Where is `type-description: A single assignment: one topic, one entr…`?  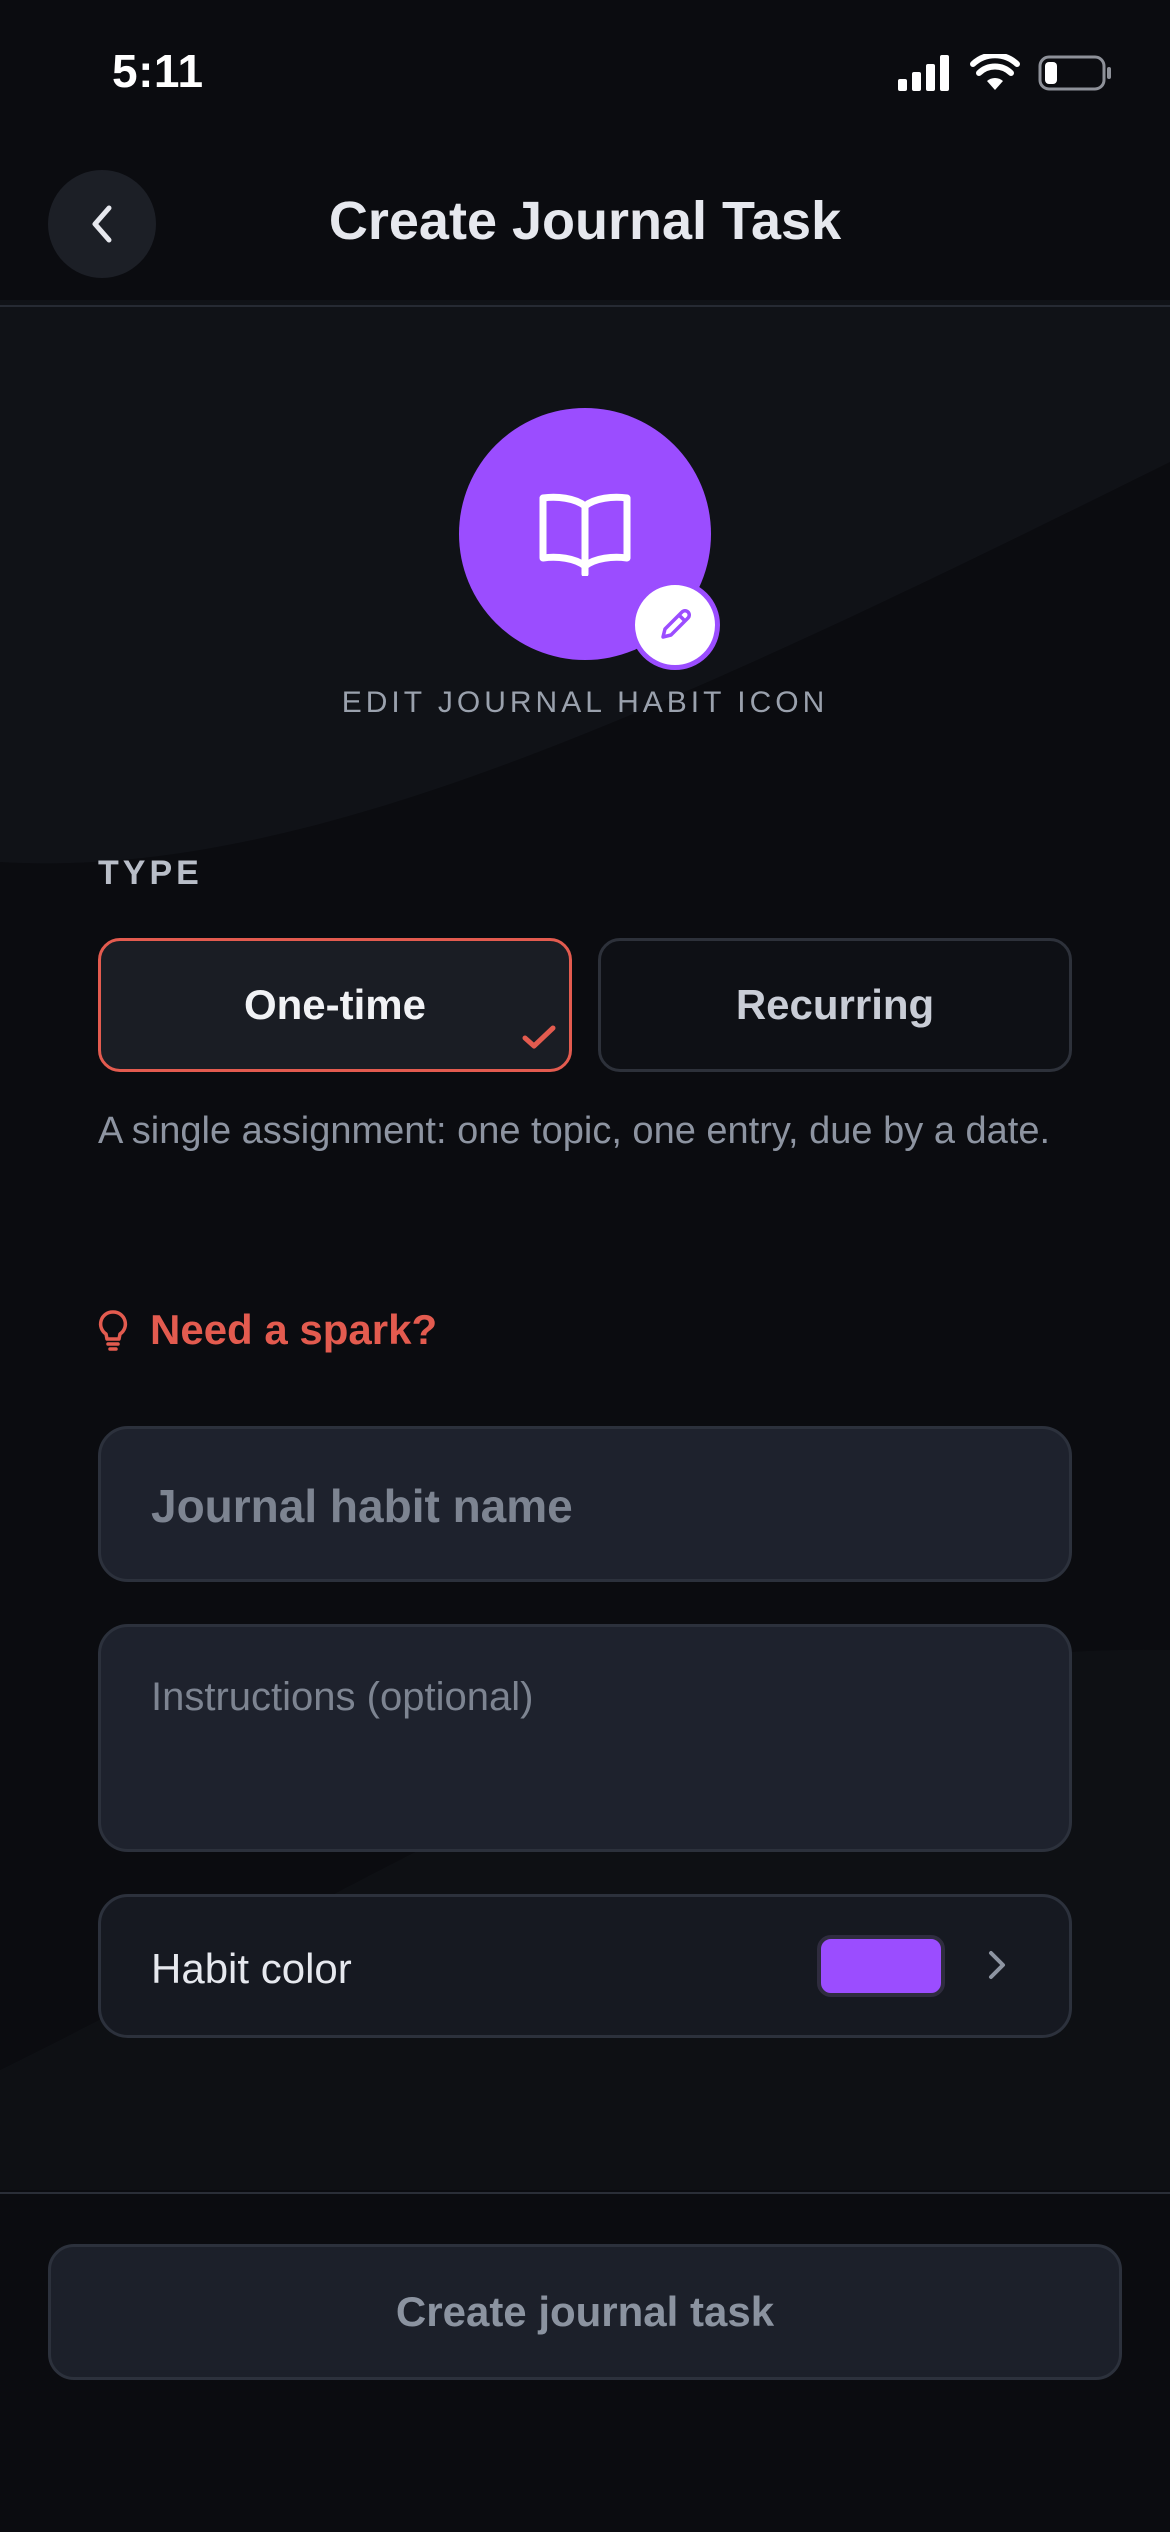
type-description: A single assignment: one topic, one entr… is located at coordinates (574, 1131).